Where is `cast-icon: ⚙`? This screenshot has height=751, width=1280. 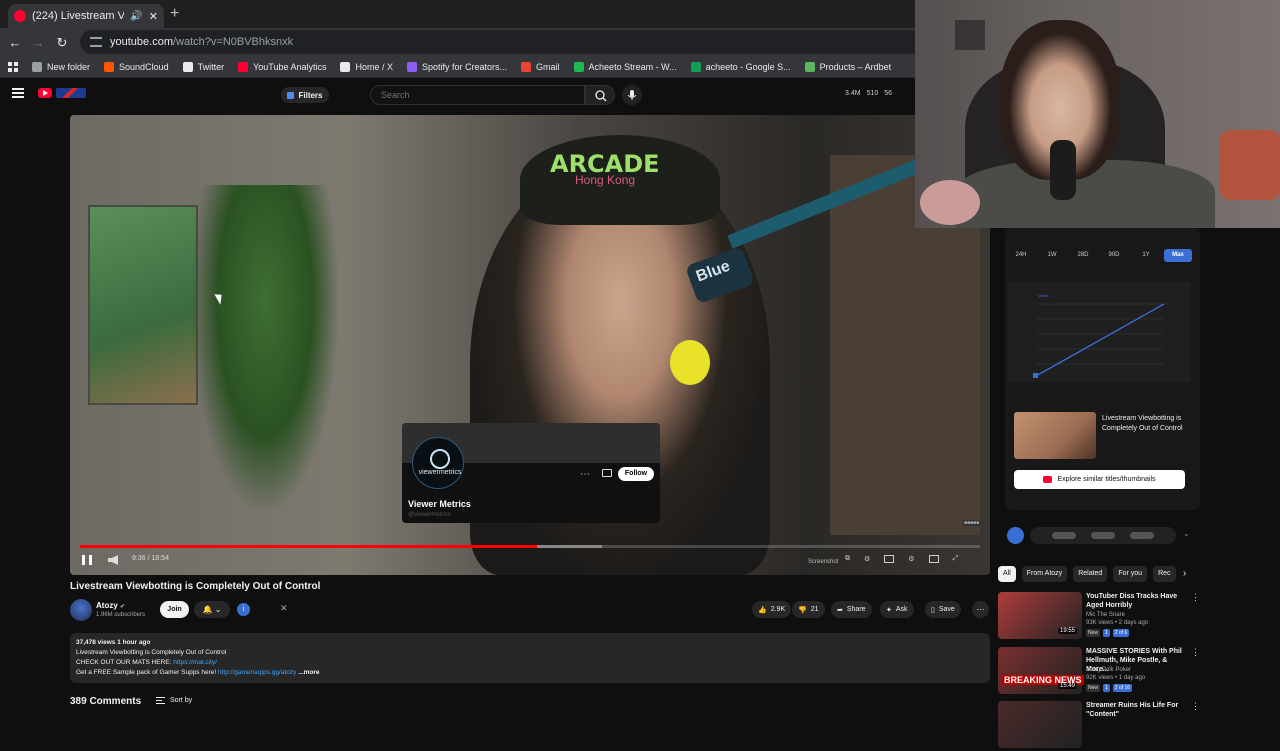 cast-icon: ⚙ is located at coordinates (911, 559).